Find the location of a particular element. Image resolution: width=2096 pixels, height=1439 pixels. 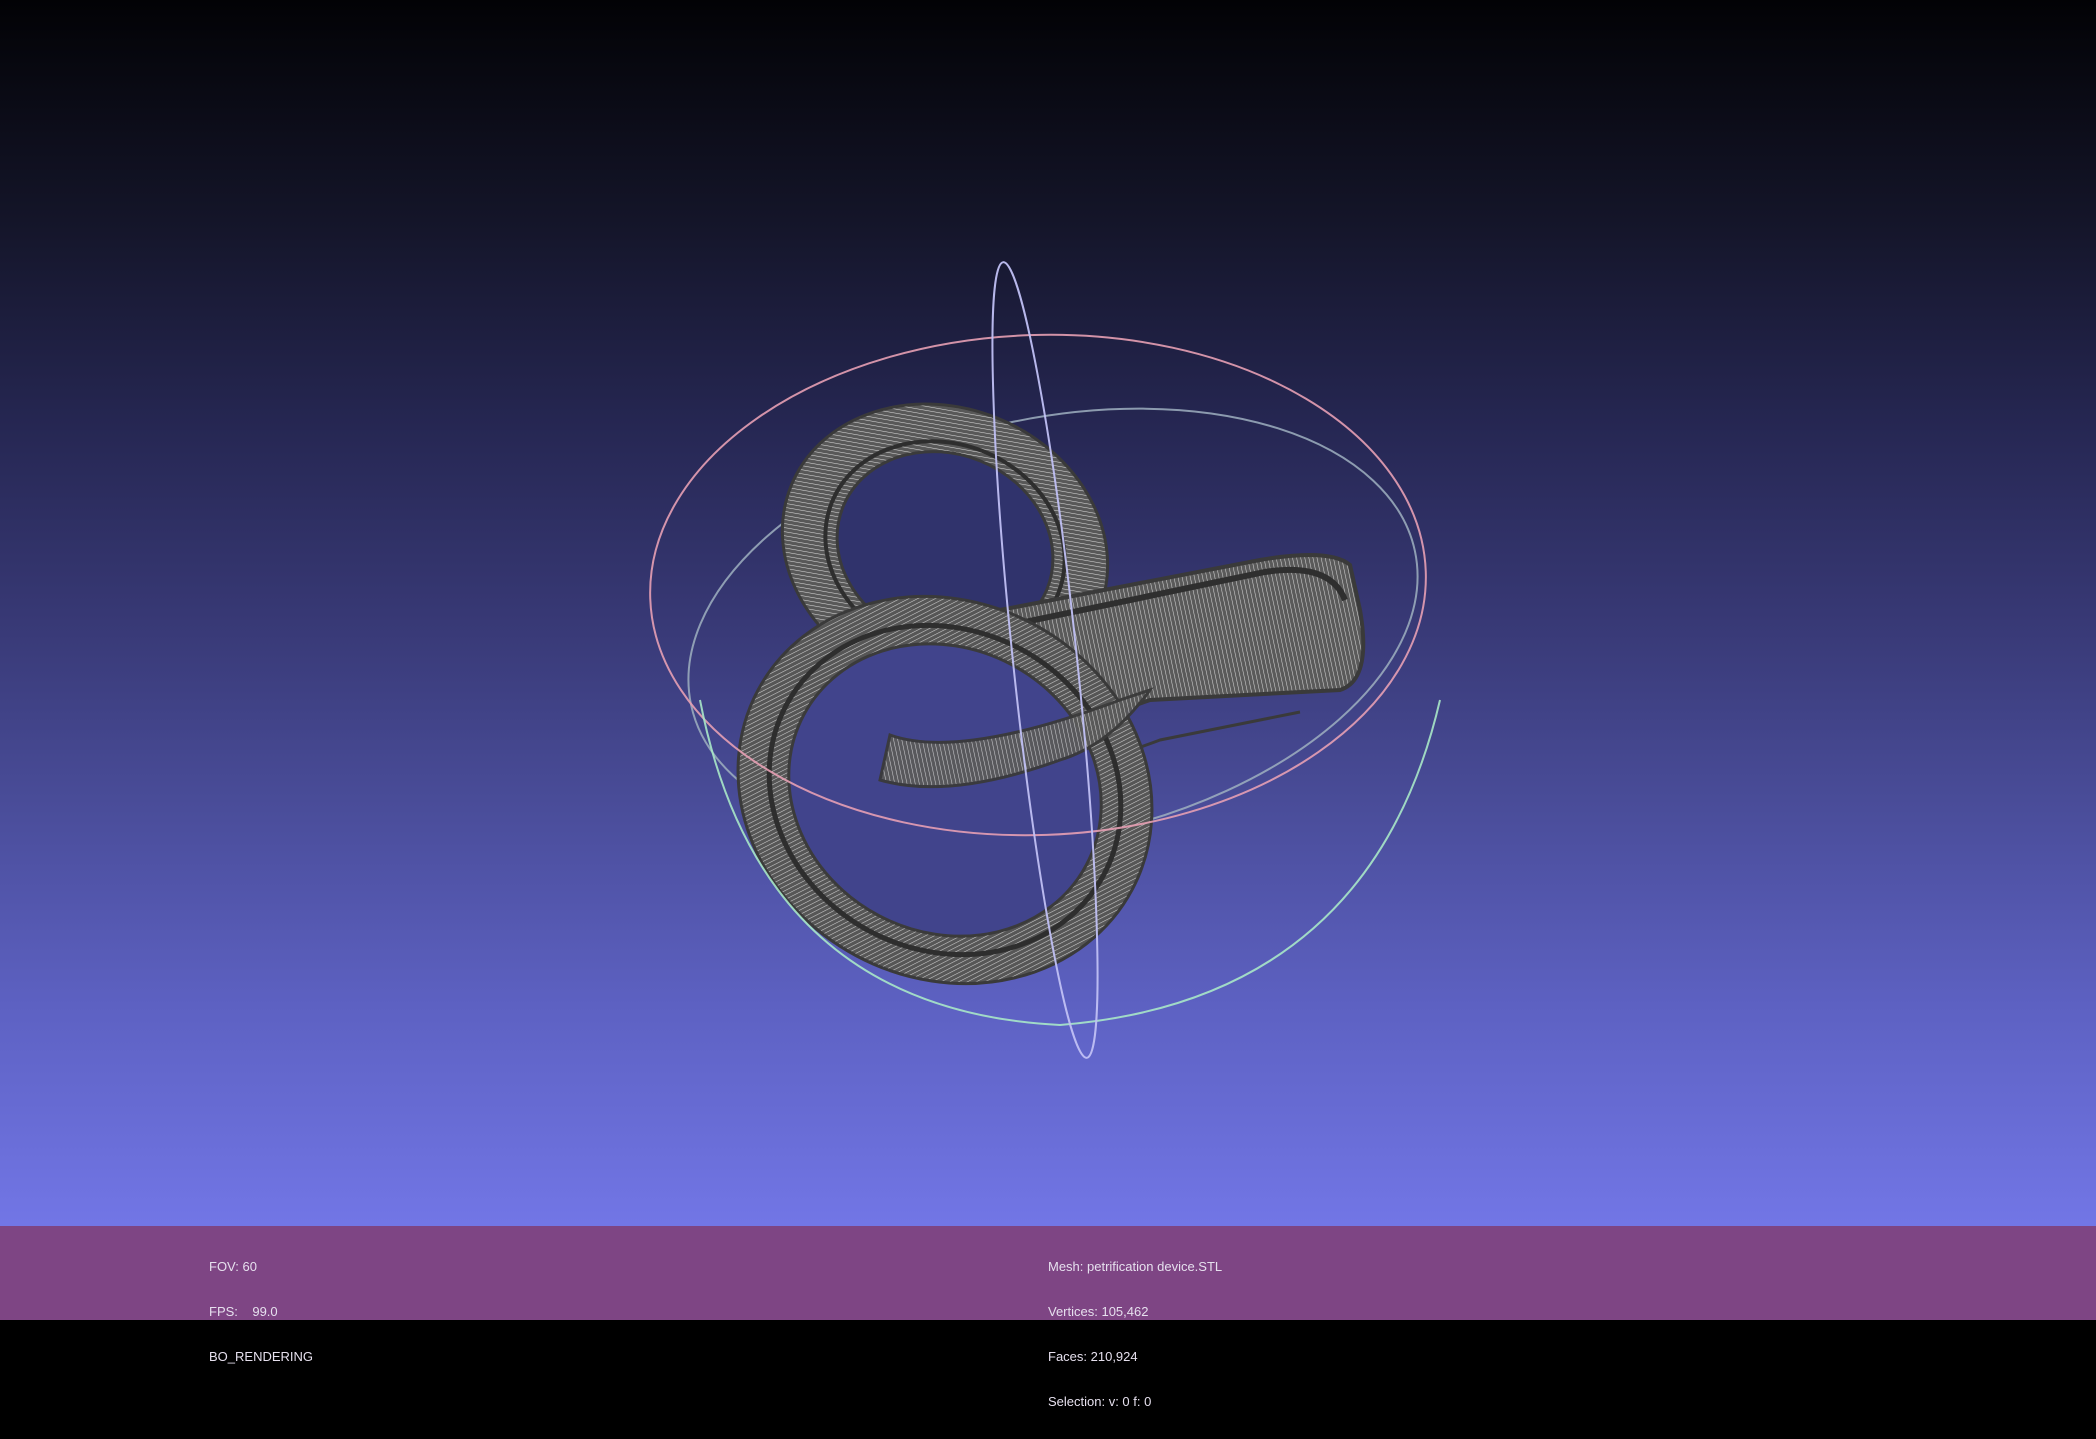

render-mode-readout: BO_RENDERING is located at coordinates (261, 1356).